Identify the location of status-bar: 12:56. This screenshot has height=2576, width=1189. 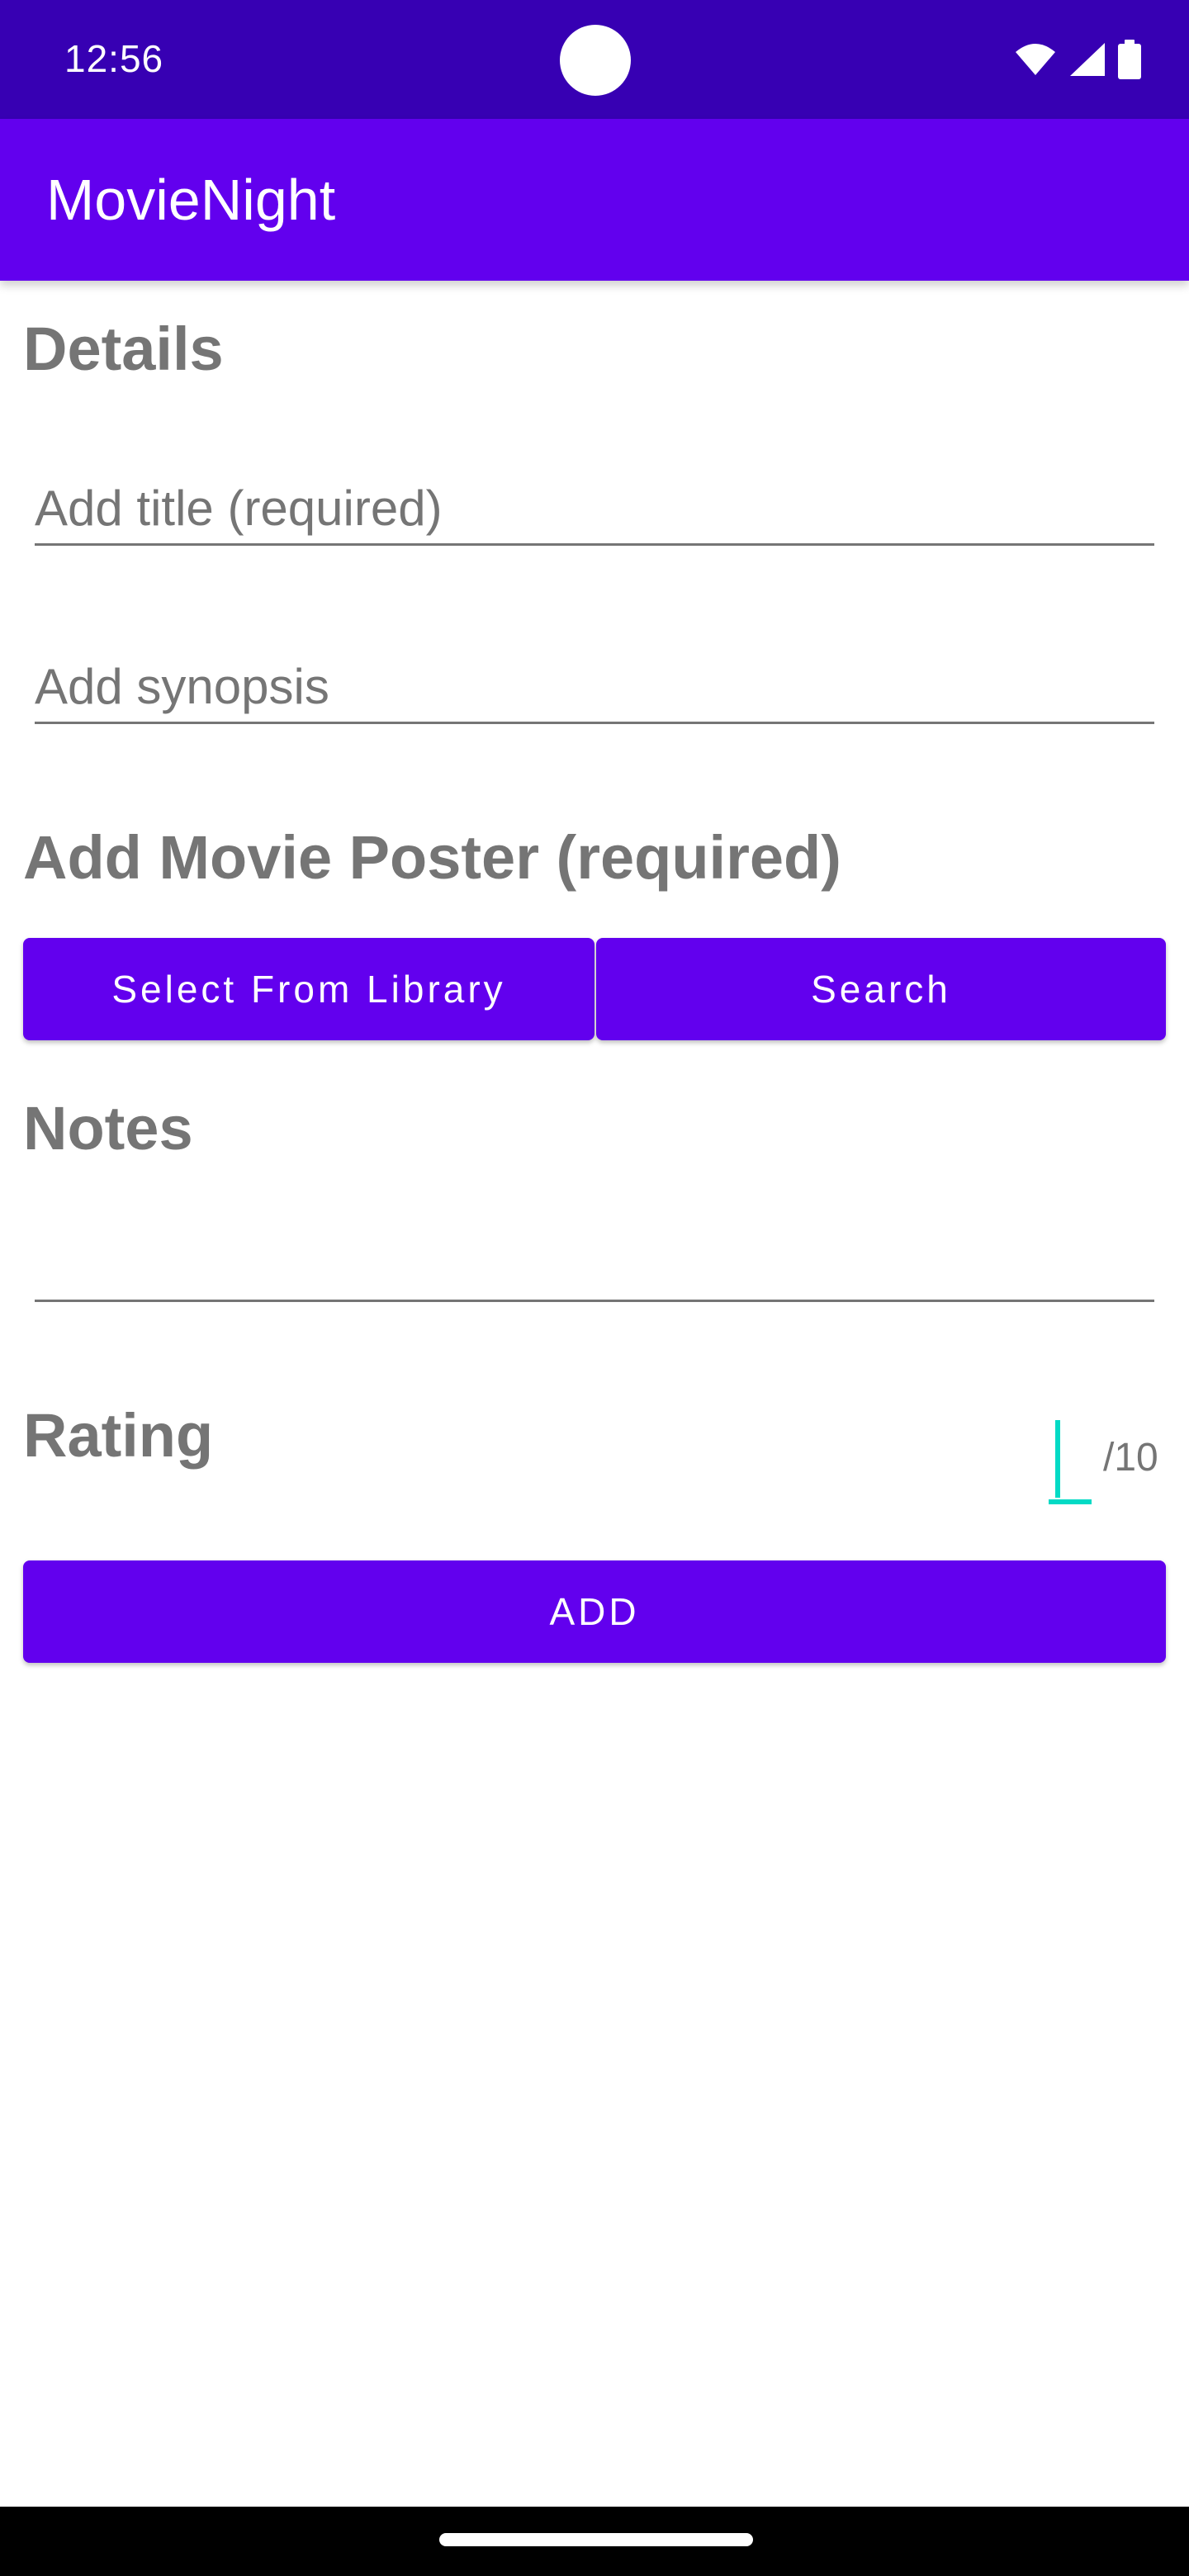
(594, 59).